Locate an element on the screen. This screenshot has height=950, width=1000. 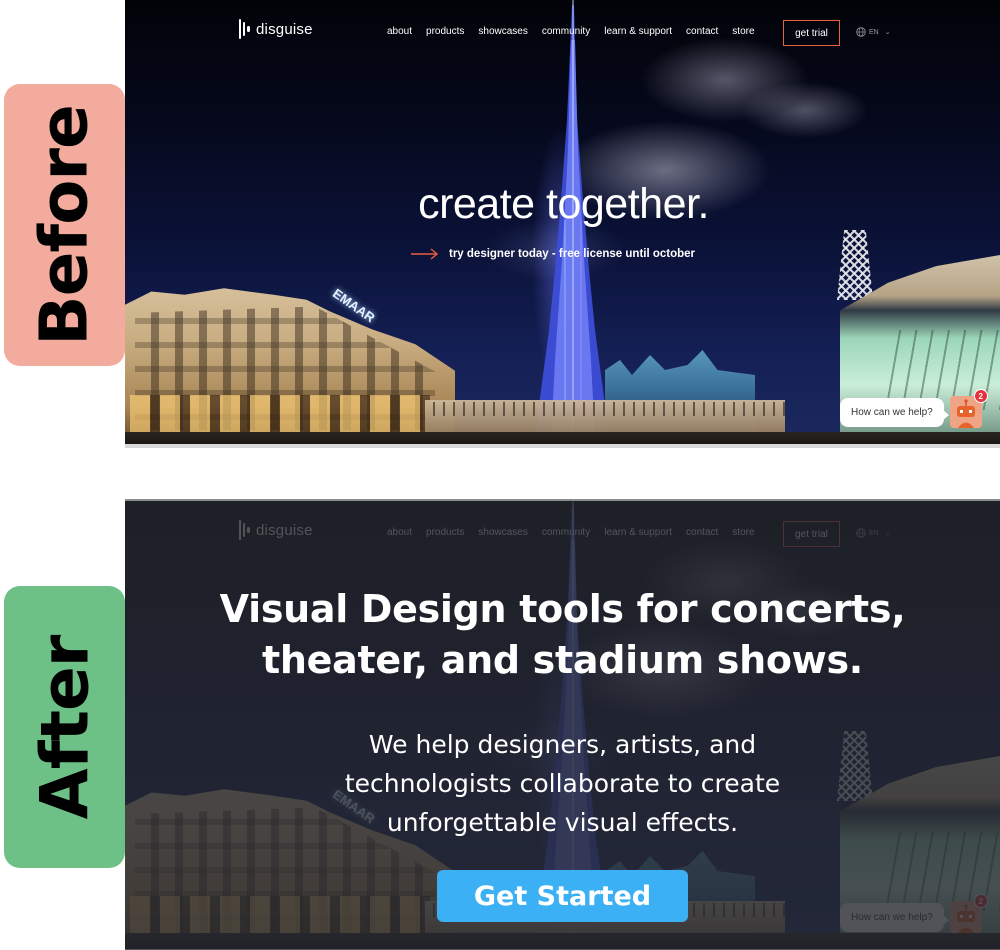
after-subtext-line-1: We help designers, artists, and is located at coordinates (562, 744).